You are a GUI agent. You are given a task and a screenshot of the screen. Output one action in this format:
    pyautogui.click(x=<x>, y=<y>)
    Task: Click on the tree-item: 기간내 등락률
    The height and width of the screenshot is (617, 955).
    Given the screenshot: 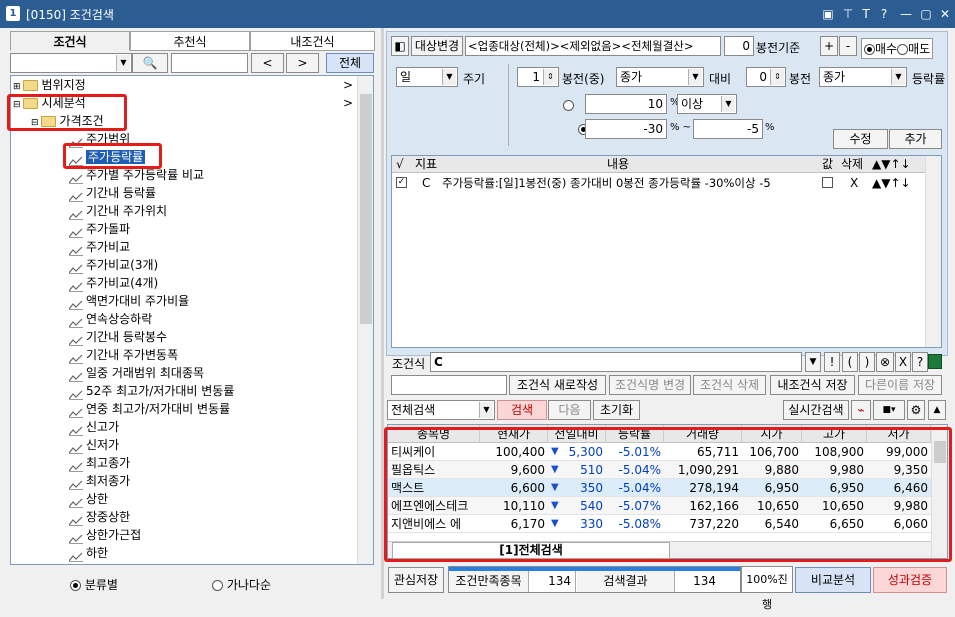 What is the action you would take?
    pyautogui.click(x=183, y=193)
    